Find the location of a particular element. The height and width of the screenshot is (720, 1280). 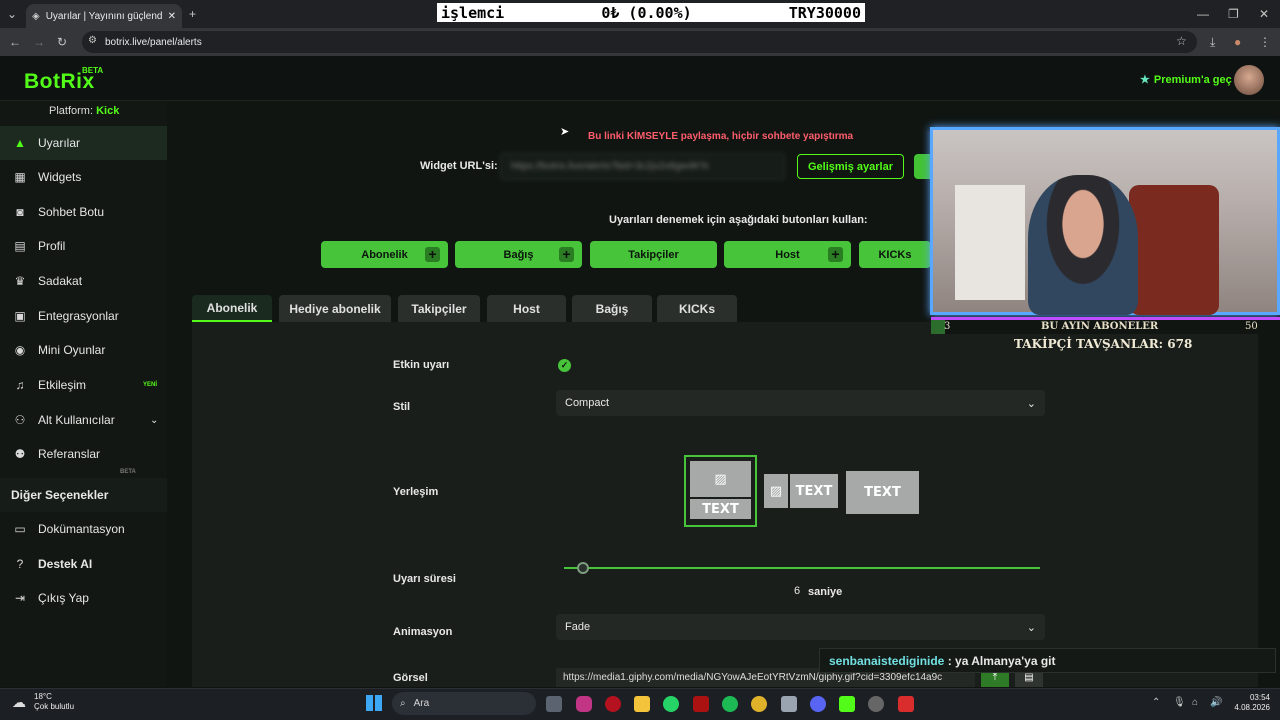

file-explorer-icon is located at coordinates (642, 704).